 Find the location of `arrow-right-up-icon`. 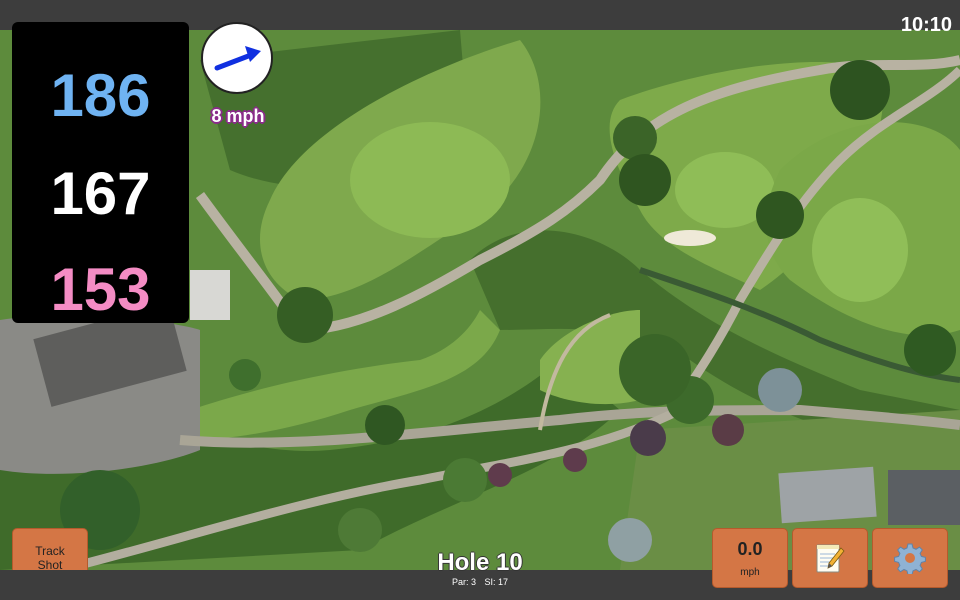

arrow-right-up-icon is located at coordinates (237, 58).